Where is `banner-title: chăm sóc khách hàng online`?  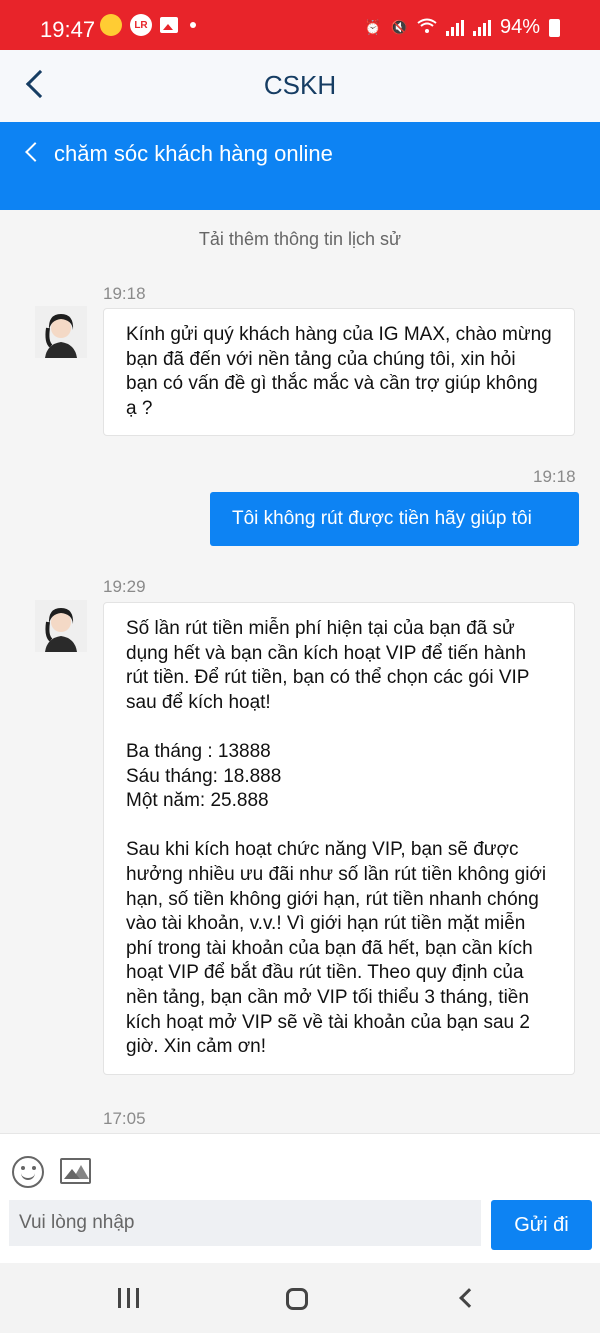
banner-title: chăm sóc khách hàng online is located at coordinates (193, 153).